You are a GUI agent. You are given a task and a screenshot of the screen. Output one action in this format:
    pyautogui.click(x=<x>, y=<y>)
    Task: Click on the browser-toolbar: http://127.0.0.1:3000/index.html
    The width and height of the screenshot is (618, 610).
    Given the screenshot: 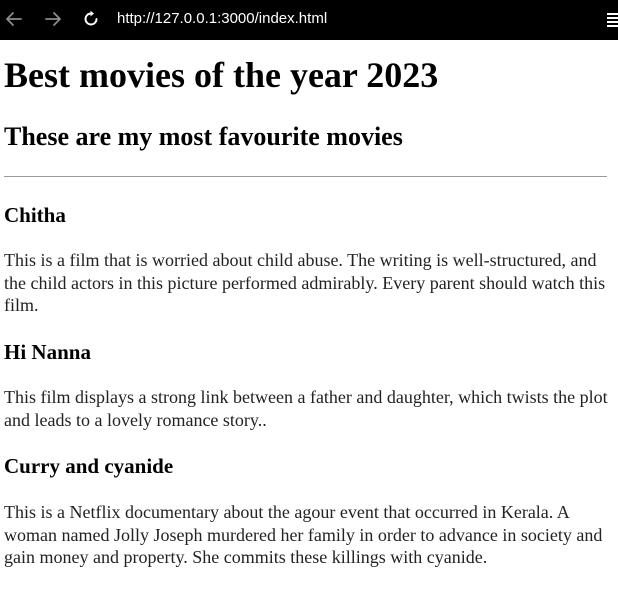 What is the action you would take?
    pyautogui.click(x=309, y=20)
    